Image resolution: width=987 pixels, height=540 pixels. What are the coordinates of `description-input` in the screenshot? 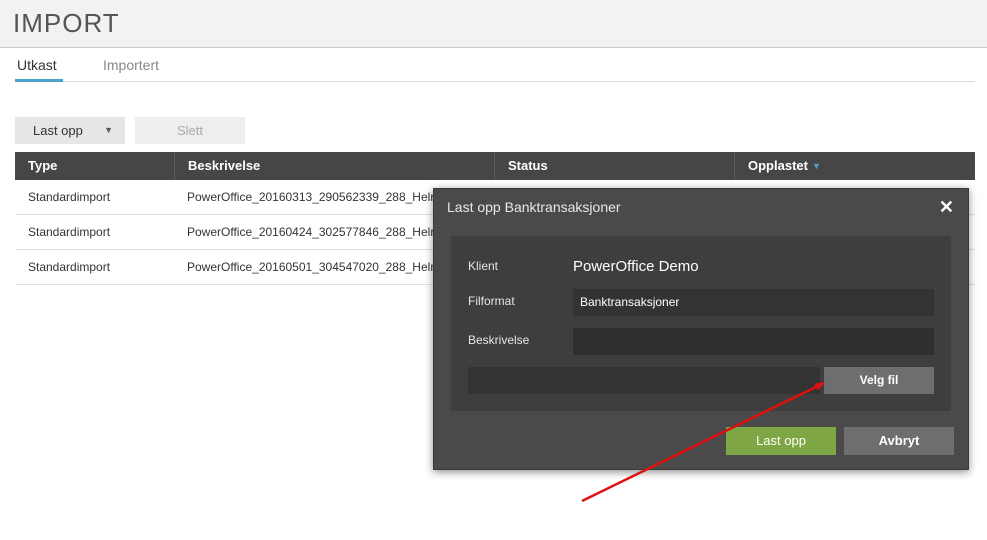 It's located at (753, 341).